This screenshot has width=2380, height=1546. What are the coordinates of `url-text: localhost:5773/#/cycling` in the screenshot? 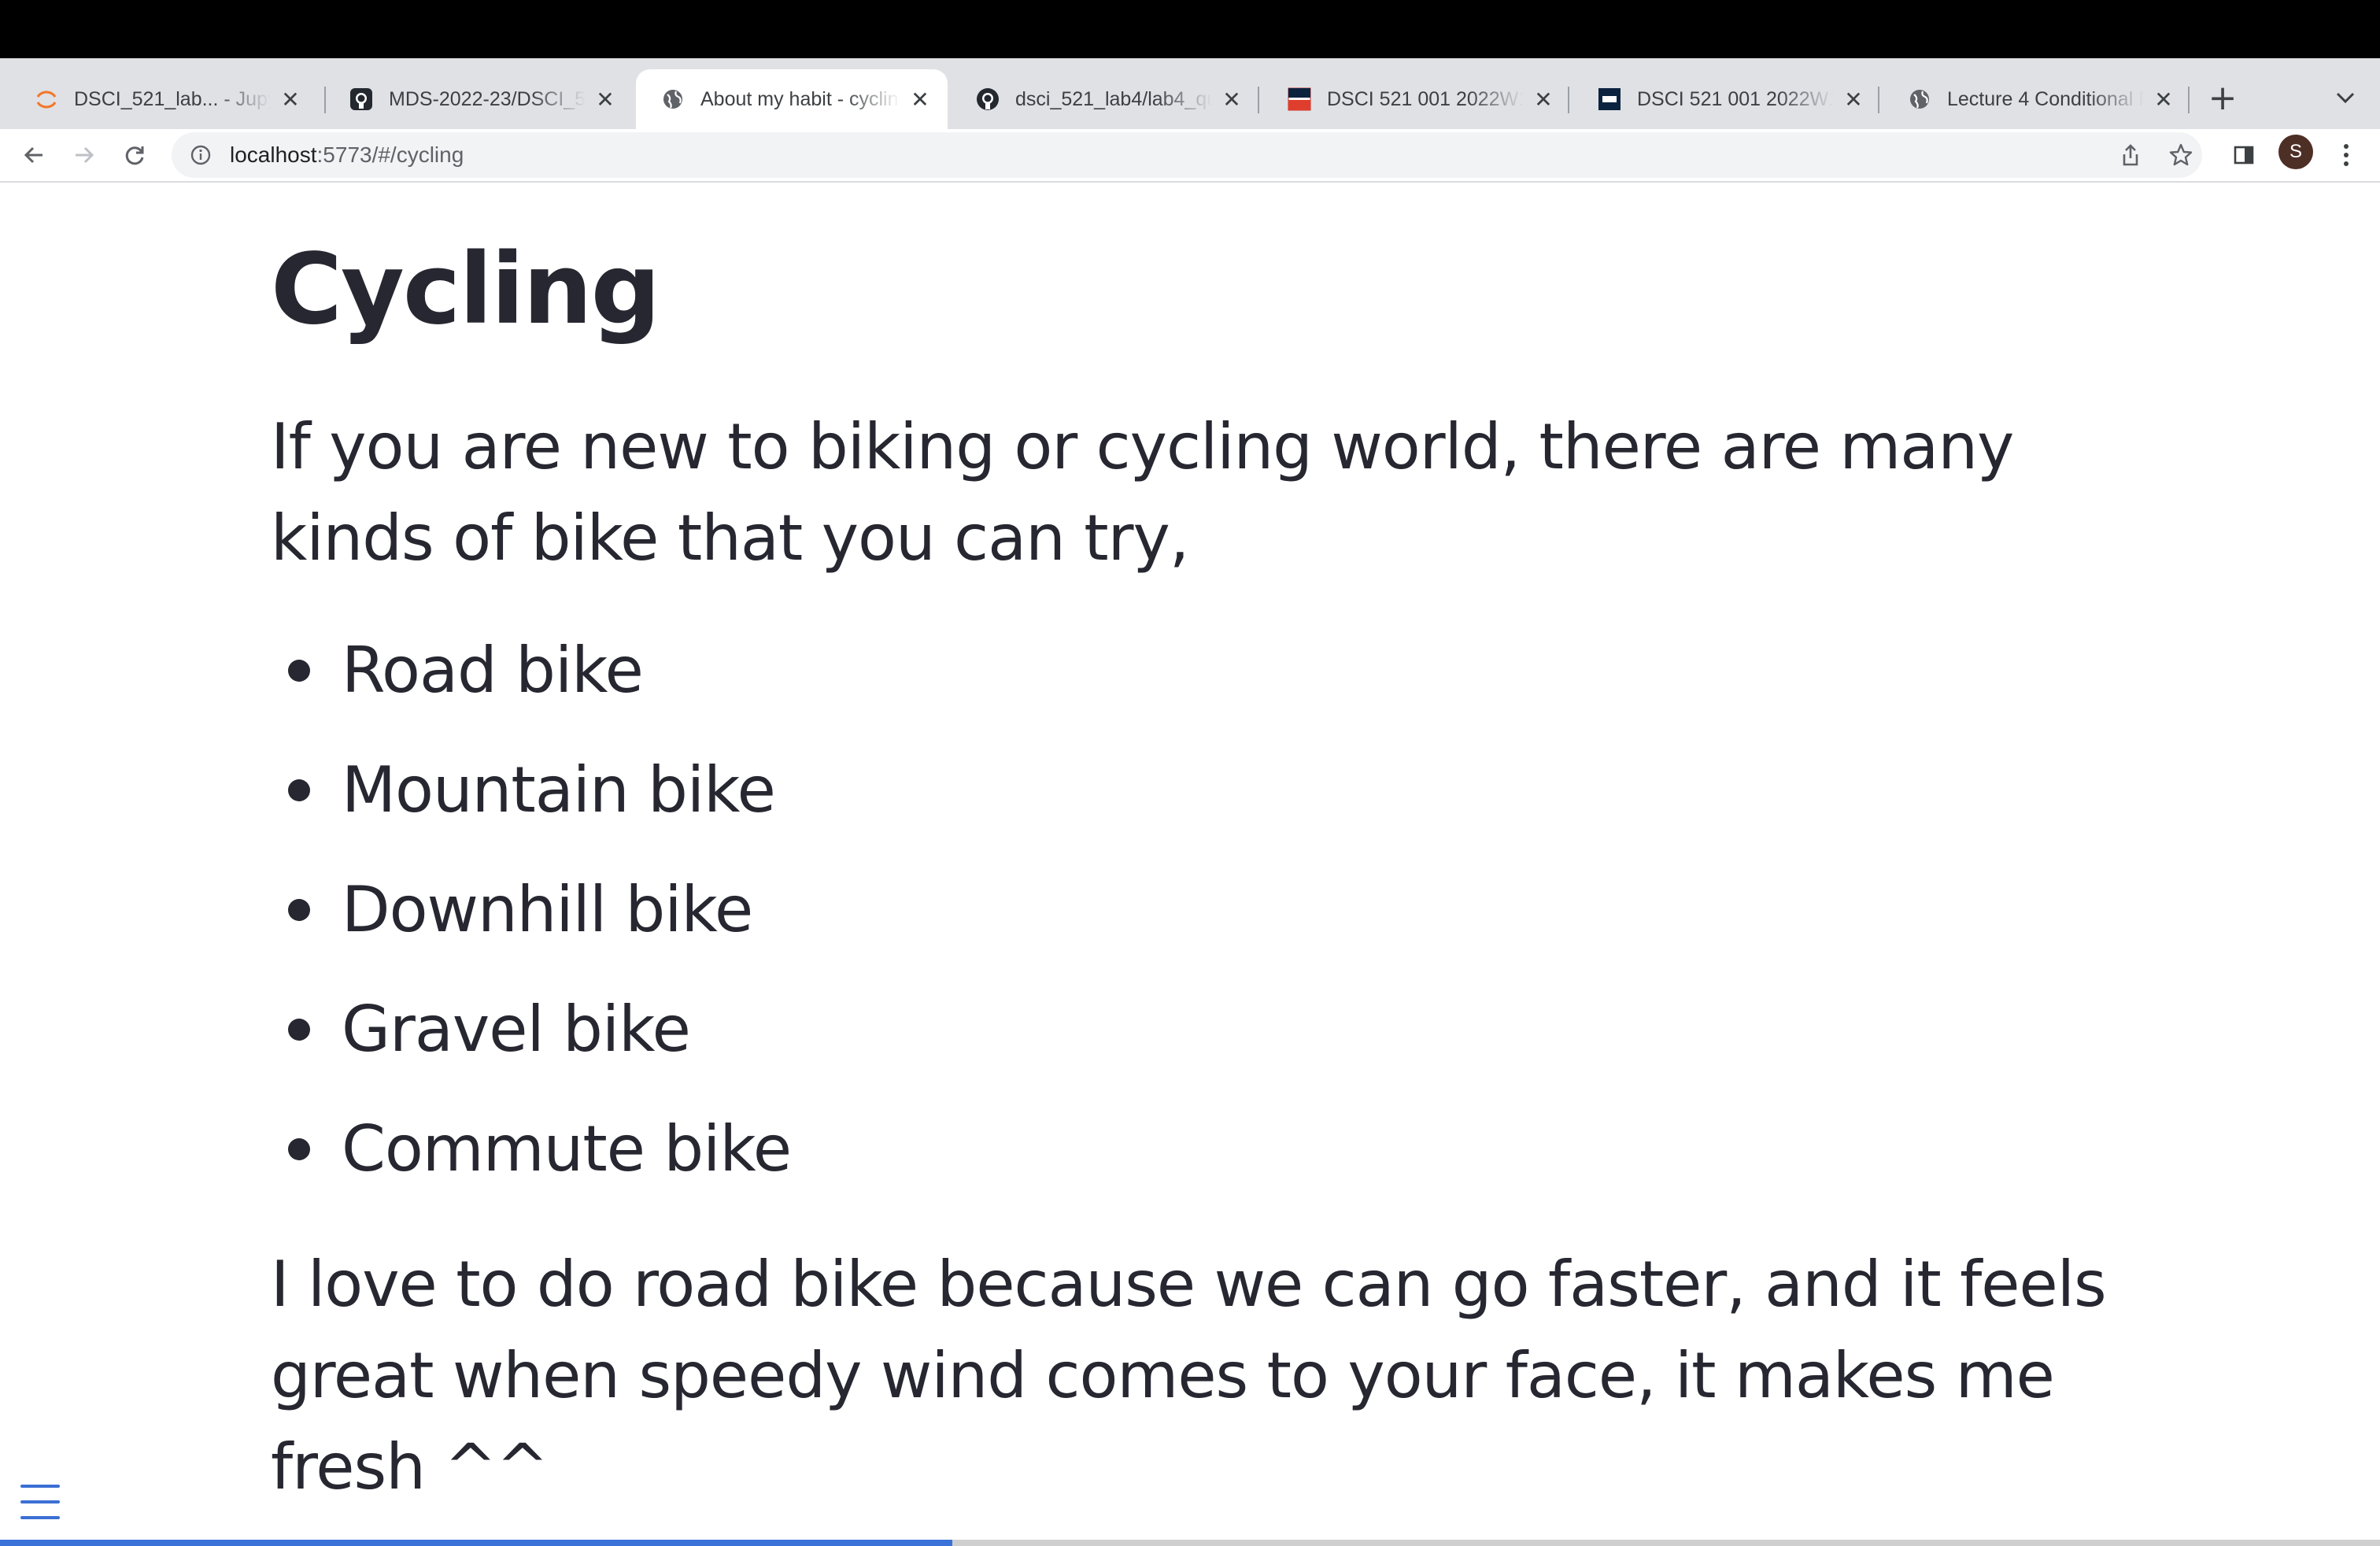 It's located at (347, 155).